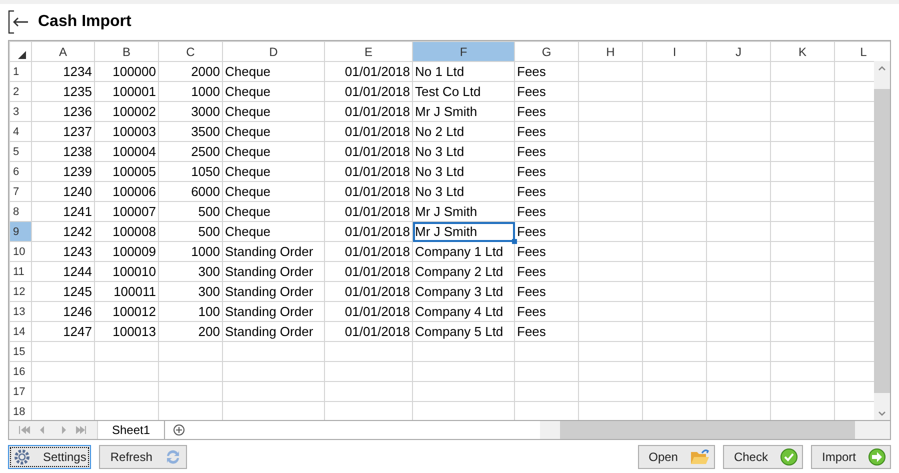 The width and height of the screenshot is (899, 473). What do you see at coordinates (21, 352) in the screenshot?
I see `row-header: 15` at bounding box center [21, 352].